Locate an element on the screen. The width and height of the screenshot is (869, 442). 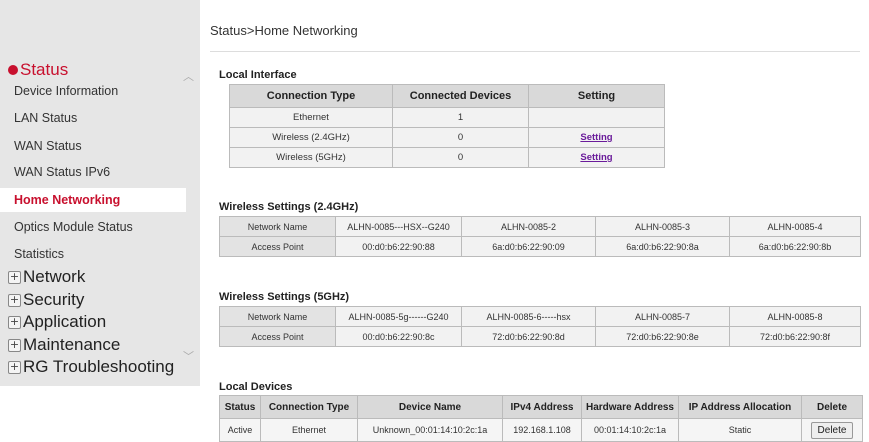
access-point-cell: 72:d0:b6:22:90:8f is located at coordinates (795, 336).